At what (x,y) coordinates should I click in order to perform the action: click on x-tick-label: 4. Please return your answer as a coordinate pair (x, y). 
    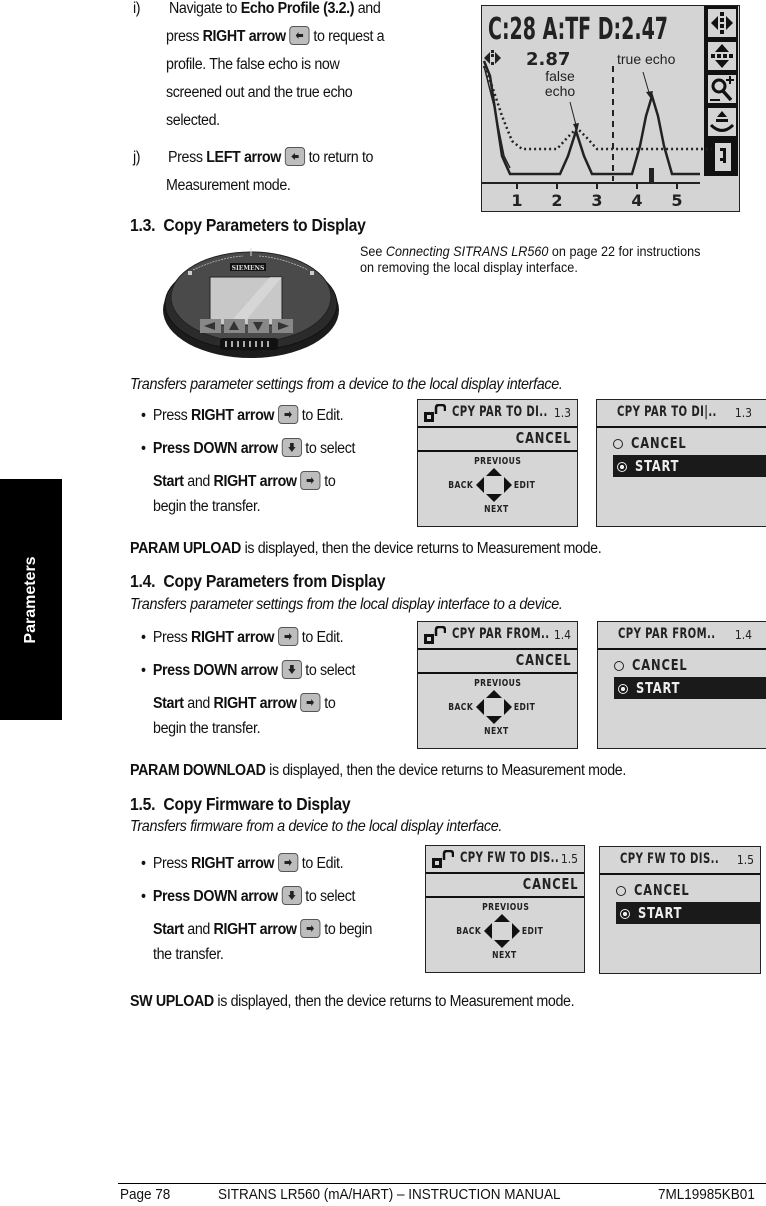
    Looking at the image, I should click on (636, 200).